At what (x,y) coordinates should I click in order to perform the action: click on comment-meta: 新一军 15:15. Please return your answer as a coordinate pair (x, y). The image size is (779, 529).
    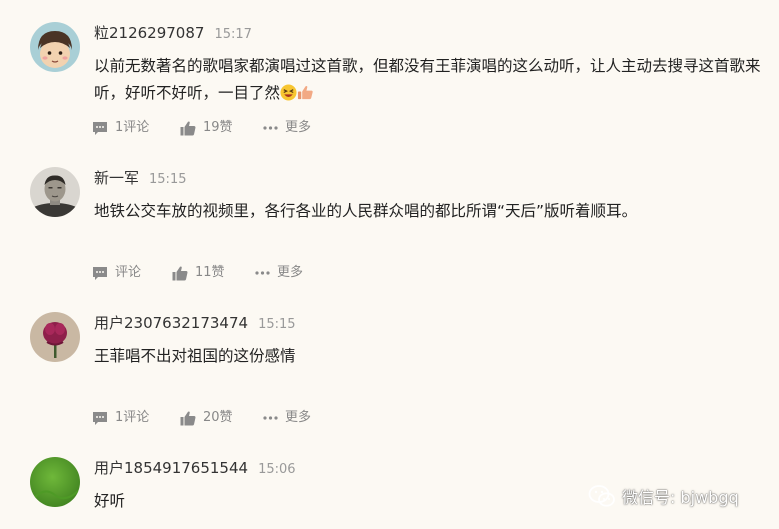
    Looking at the image, I should click on (140, 178).